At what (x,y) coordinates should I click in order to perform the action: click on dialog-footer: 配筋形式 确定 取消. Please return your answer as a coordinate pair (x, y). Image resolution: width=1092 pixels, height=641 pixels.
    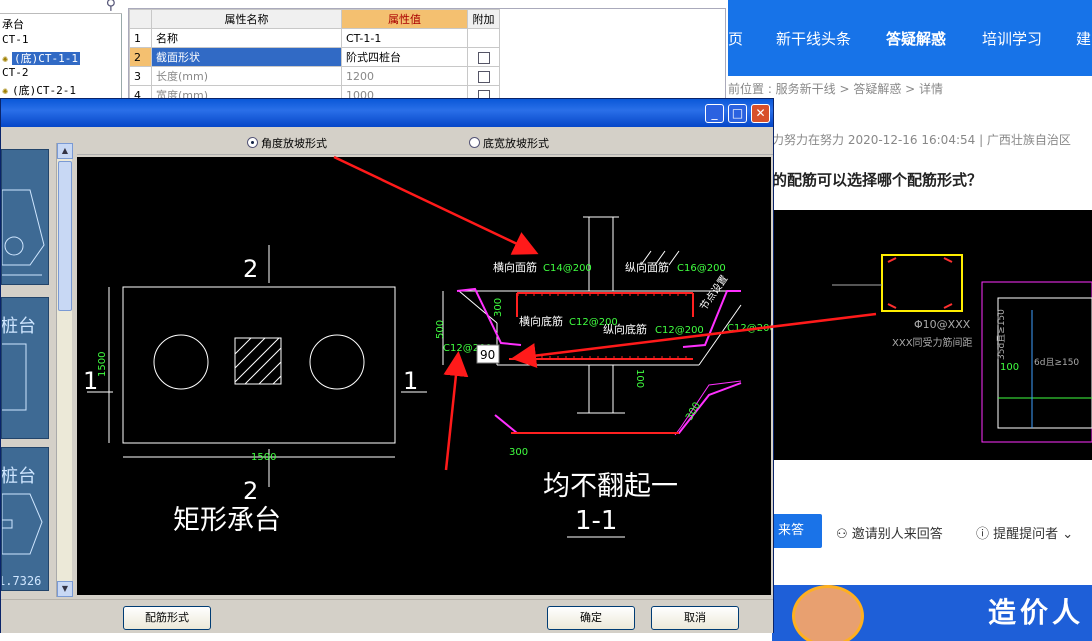
    Looking at the image, I should click on (387, 616).